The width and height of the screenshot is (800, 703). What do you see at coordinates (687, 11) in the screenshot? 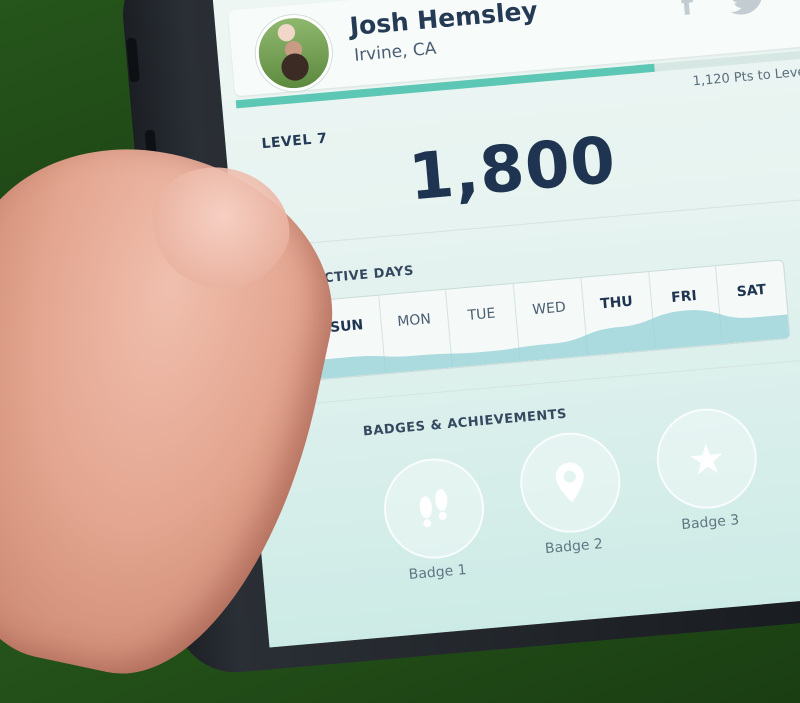
I see `facebook-icon: f` at bounding box center [687, 11].